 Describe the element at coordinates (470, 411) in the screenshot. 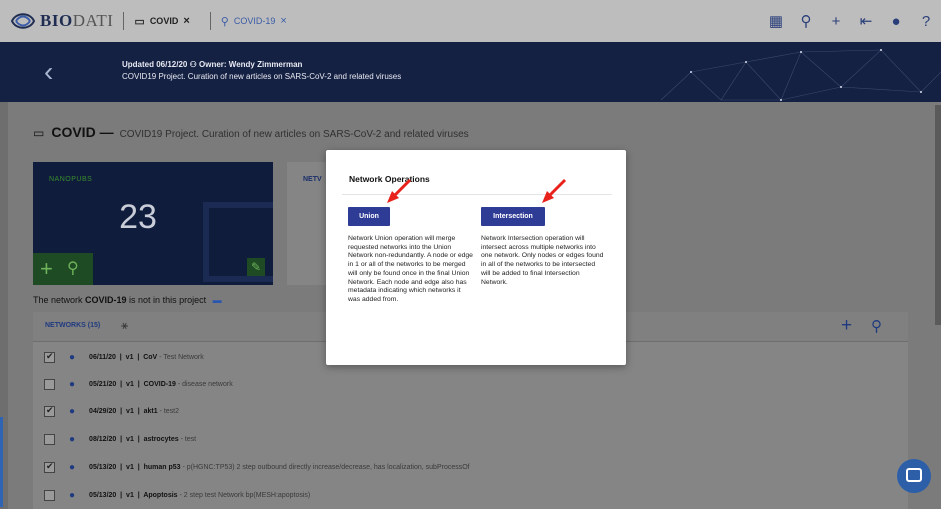

I see `table-row: ● 04/29/20 | v1 | akt1 - test2` at that location.